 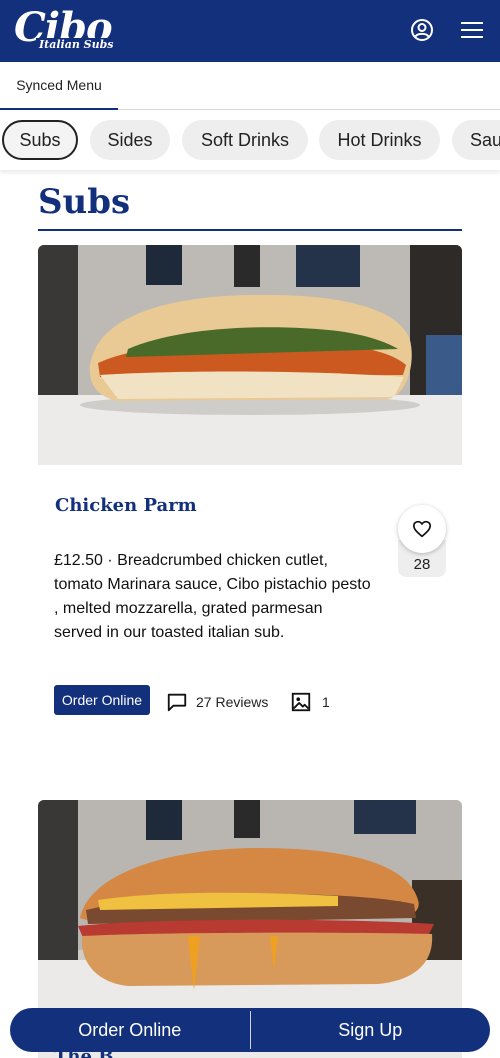 What do you see at coordinates (301, 702) in the screenshot?
I see `image-icon` at bounding box center [301, 702].